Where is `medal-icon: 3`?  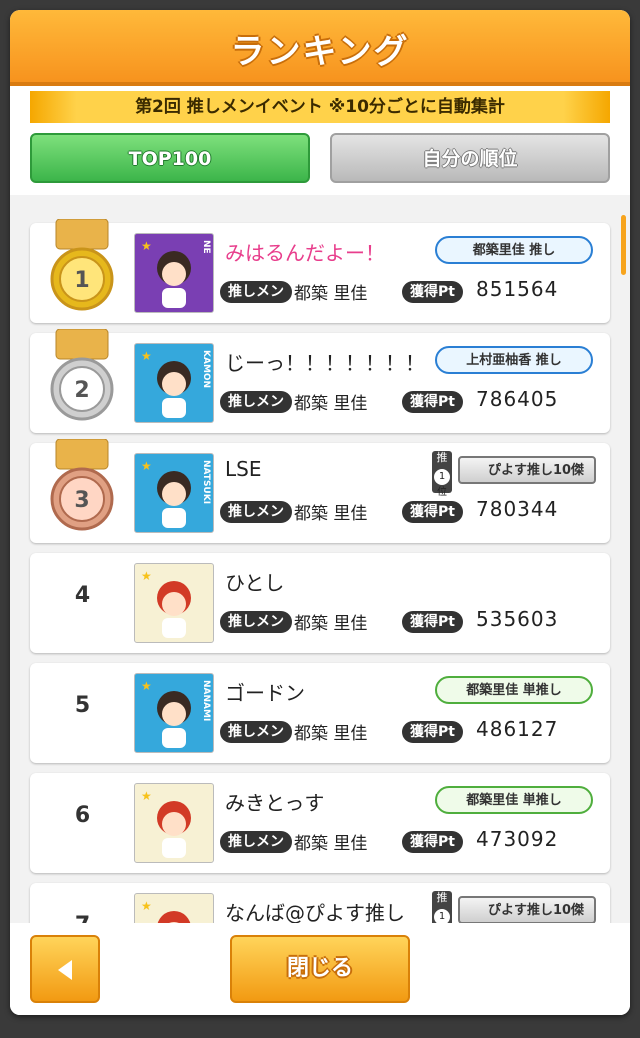
medal-icon: 3 is located at coordinates (82, 485).